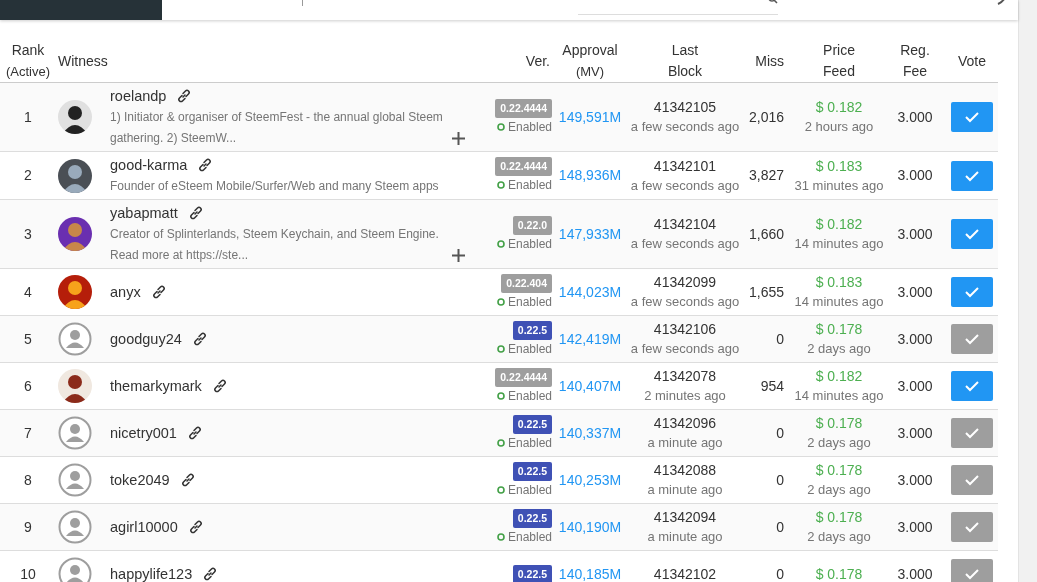 Image resolution: width=1037 pixels, height=582 pixels. What do you see at coordinates (140, 480) in the screenshot?
I see `witness-name: toke2049` at bounding box center [140, 480].